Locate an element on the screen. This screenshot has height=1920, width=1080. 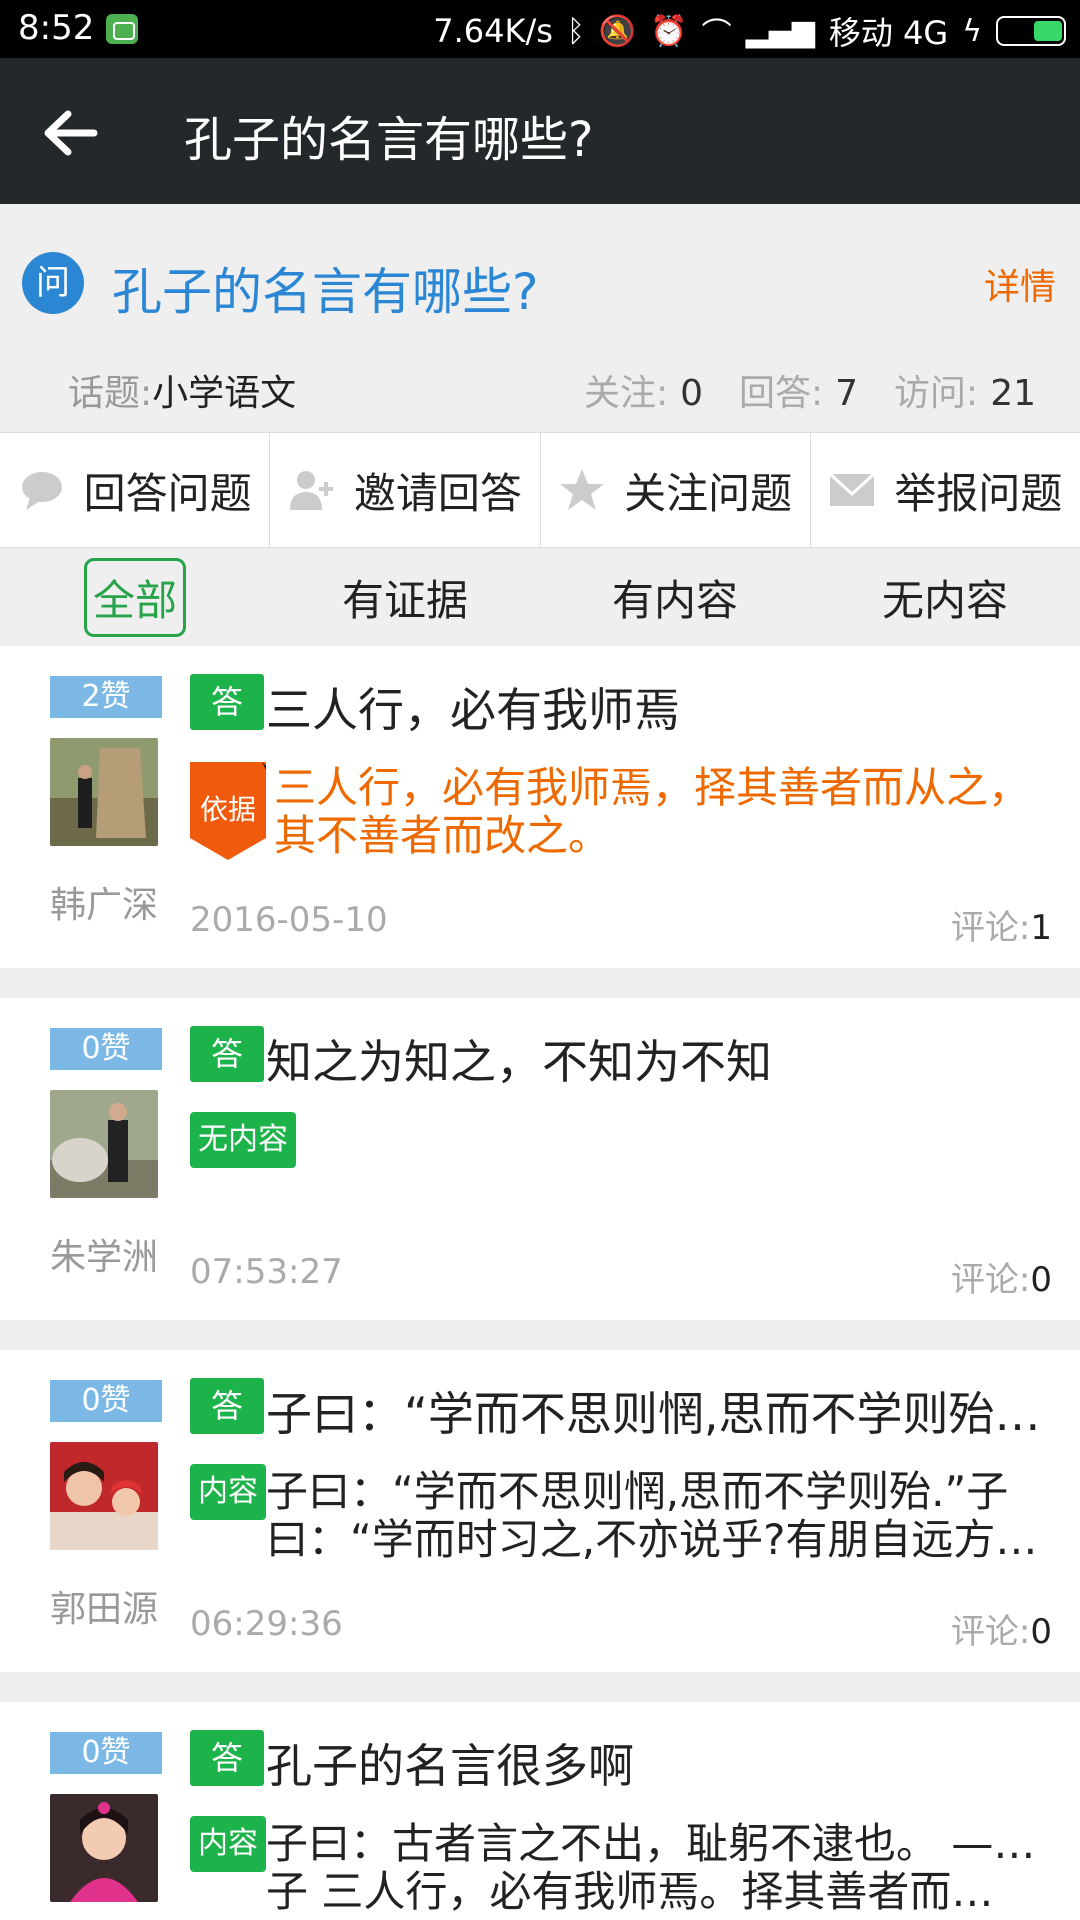
tab-all: 全部 is located at coordinates (135, 597).